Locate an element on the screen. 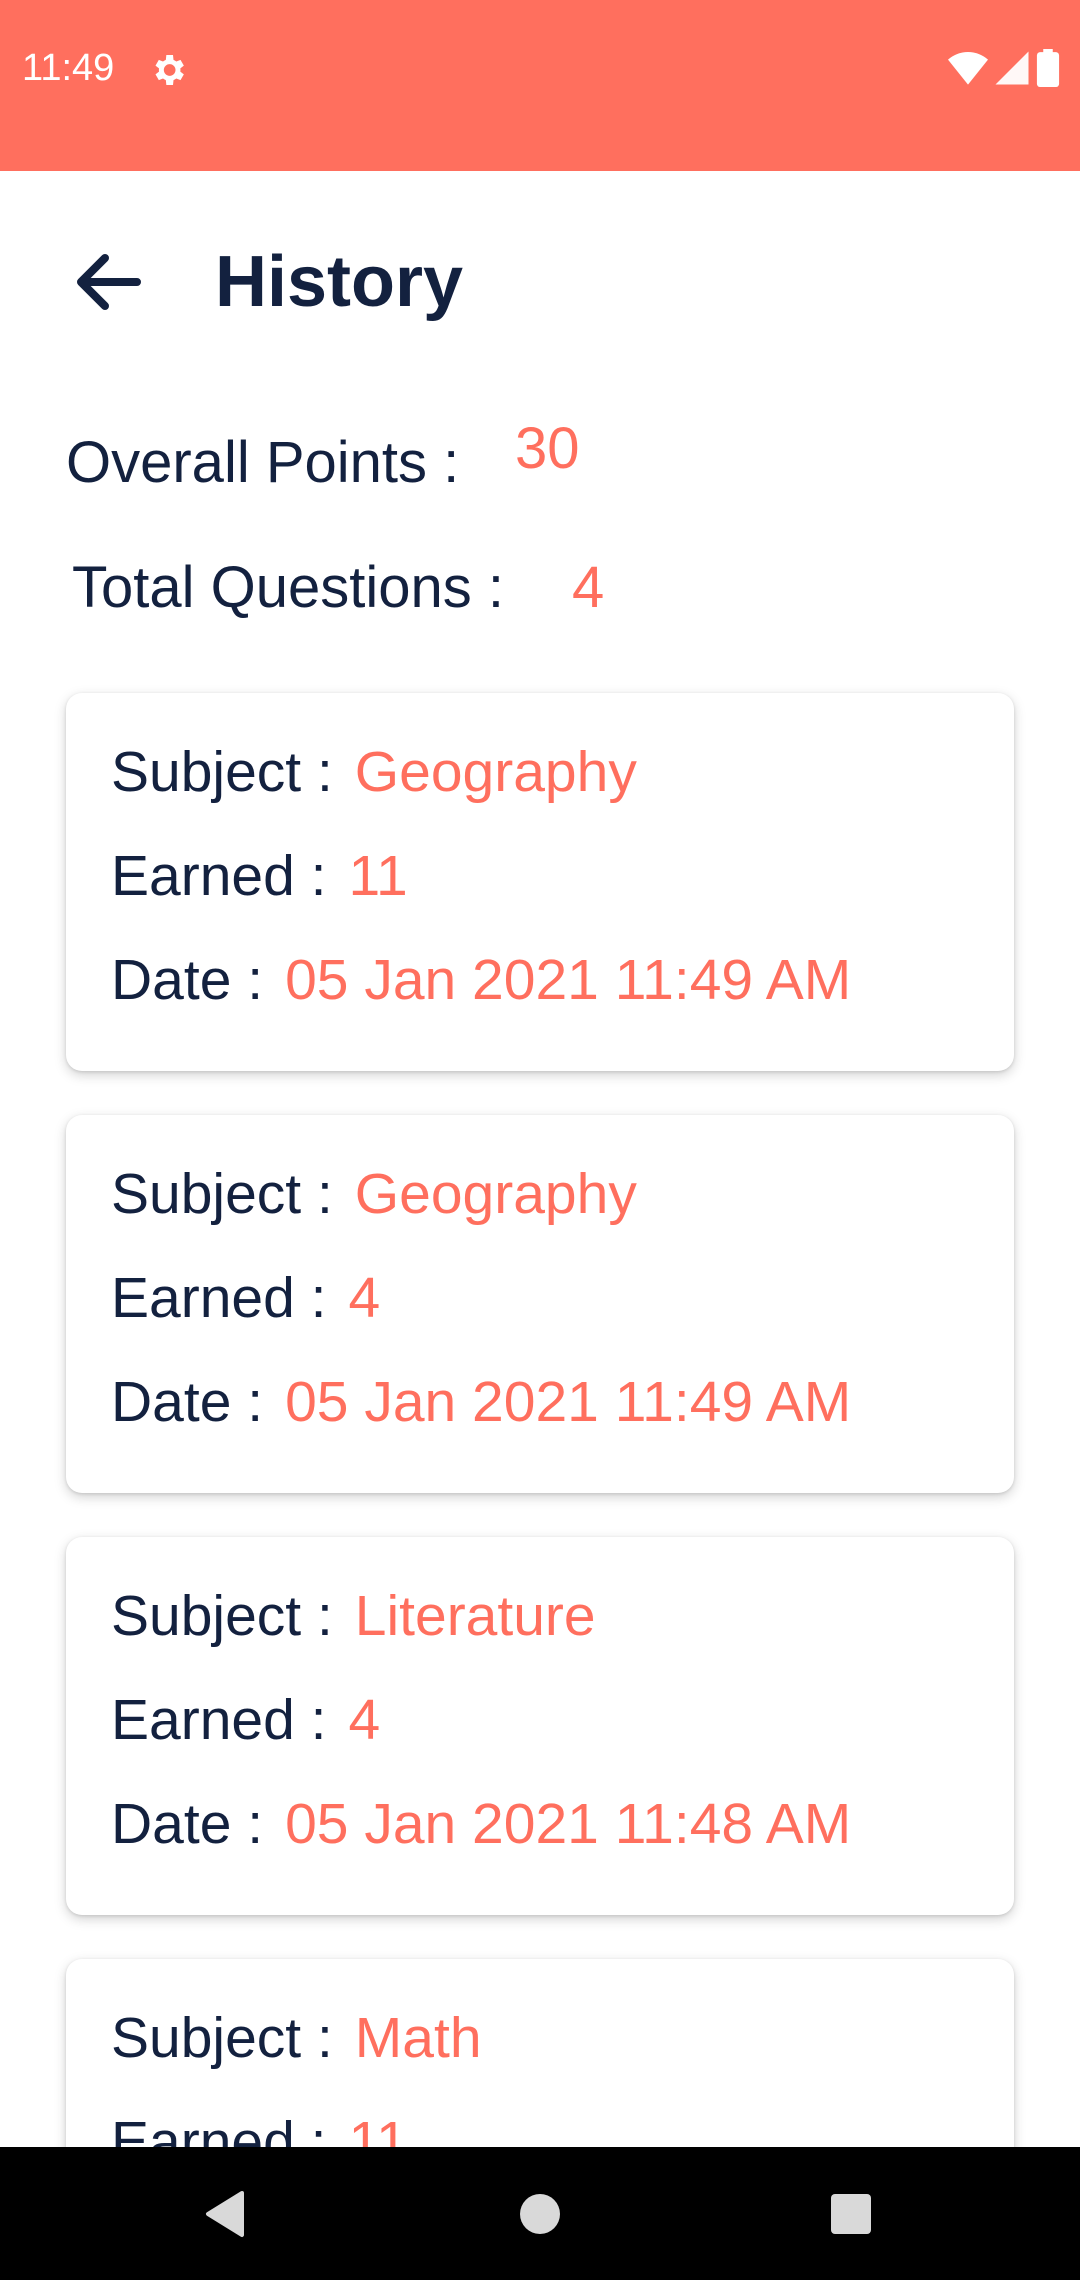  signal-icon is located at coordinates (1012, 68).